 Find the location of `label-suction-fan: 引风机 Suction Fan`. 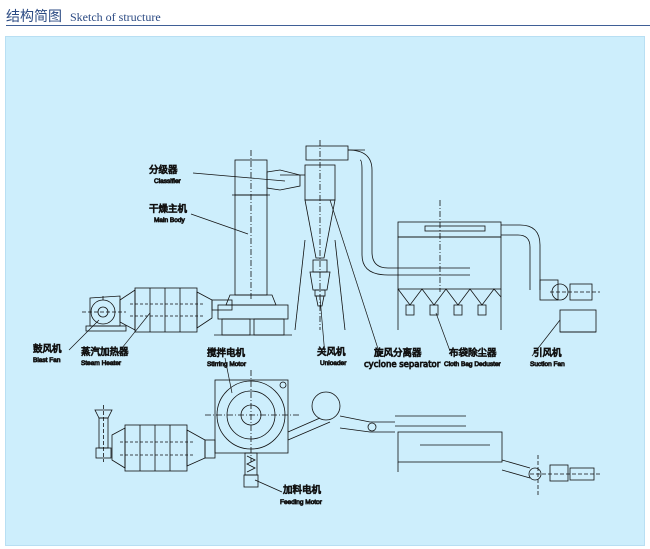

label-suction-fan: 引风机 Suction Fan is located at coordinates (548, 358).